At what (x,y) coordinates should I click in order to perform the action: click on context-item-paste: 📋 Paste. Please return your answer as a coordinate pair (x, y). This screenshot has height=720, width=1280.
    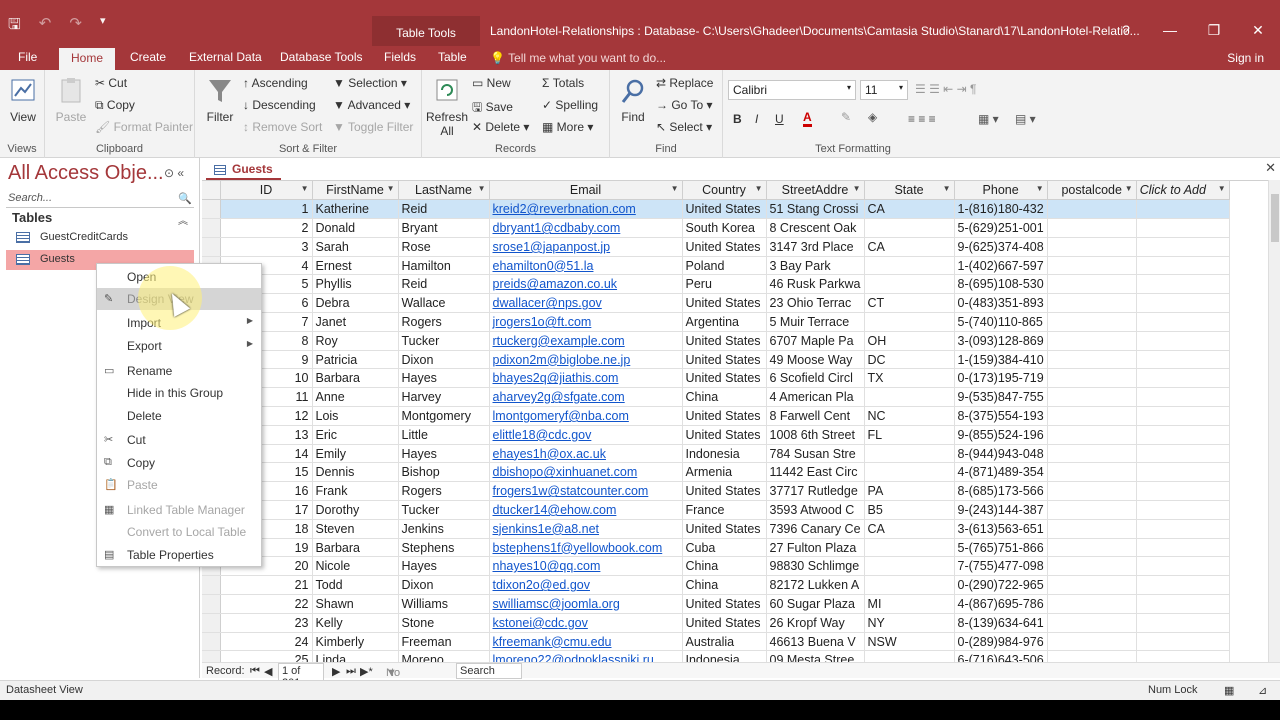
    Looking at the image, I should click on (179, 485).